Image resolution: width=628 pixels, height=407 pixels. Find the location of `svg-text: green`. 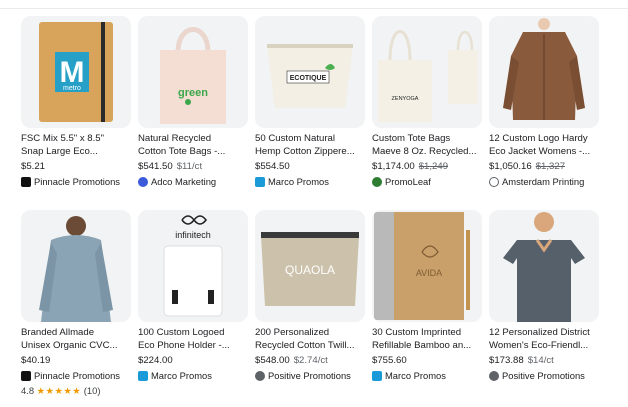

svg-text: green is located at coordinates (193, 93).